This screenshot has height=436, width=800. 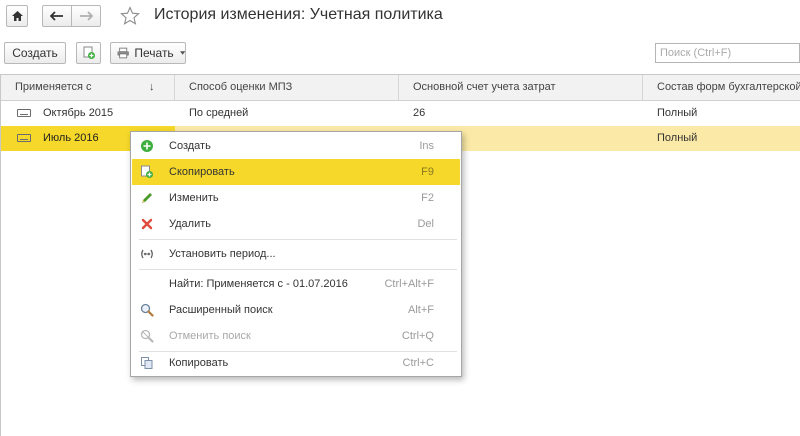 What do you see at coordinates (154, 53) in the screenshot?
I see `print-button-label: Печать` at bounding box center [154, 53].